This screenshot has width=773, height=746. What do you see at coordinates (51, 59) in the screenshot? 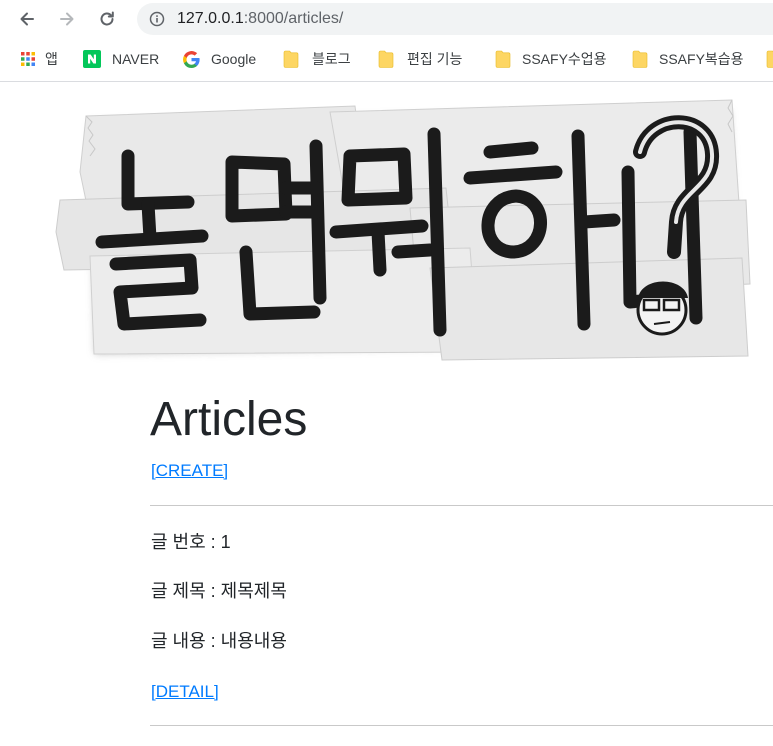
I see `bookmark-label: 앱` at bounding box center [51, 59].